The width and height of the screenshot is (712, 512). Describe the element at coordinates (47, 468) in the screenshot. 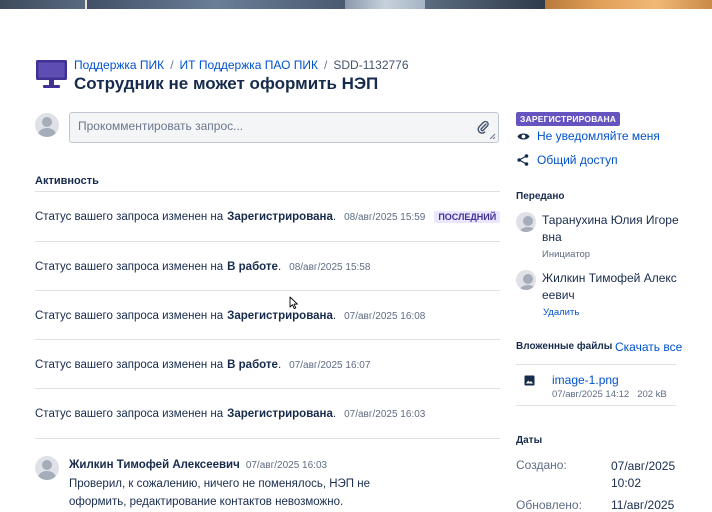

I see `comment-author-avatar` at that location.